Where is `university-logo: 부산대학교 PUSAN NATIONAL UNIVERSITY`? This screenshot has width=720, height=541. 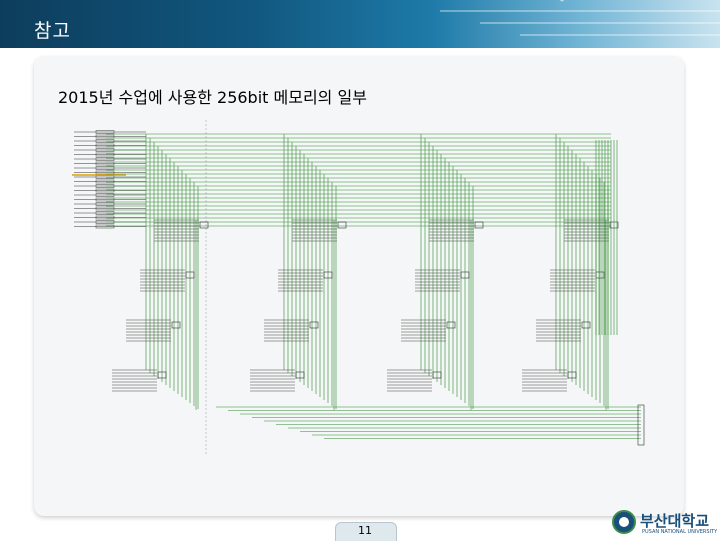
university-logo: 부산대학교 PUSAN NATIONAL UNIVERSITY is located at coordinates (665, 523).